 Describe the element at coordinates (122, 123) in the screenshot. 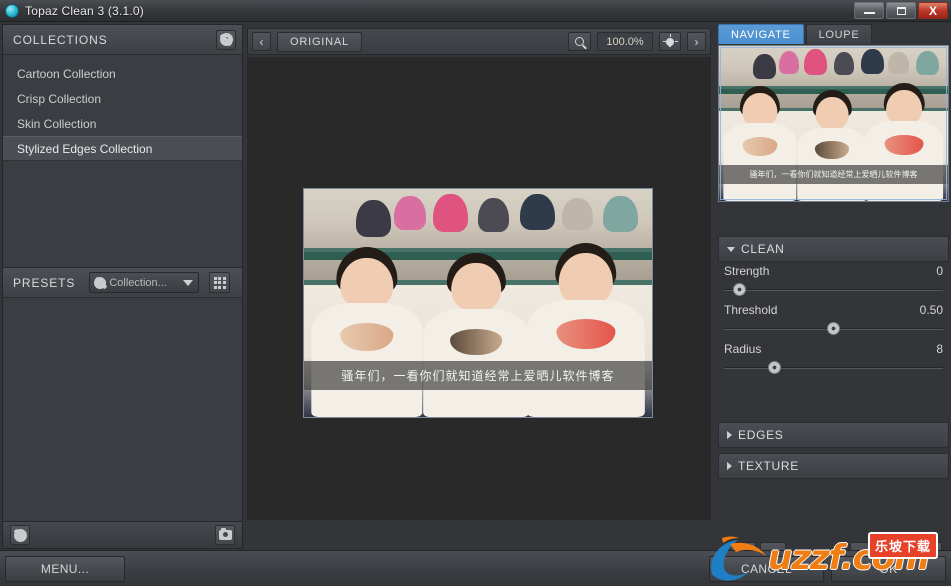

I see `collection-item-skin: Skin Collection` at that location.